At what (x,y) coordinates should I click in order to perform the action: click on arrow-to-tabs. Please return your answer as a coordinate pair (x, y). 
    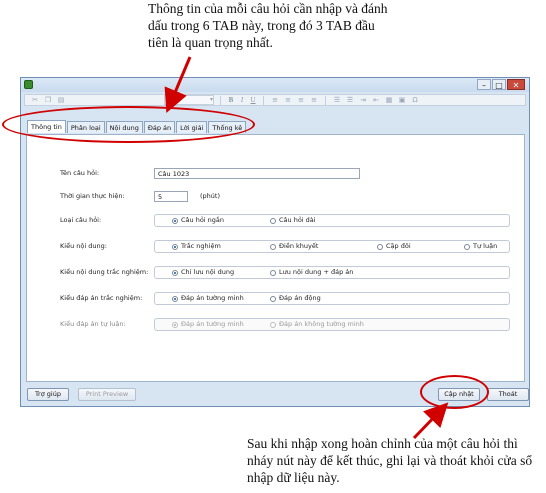
    Looking at the image, I should click on (178, 85).